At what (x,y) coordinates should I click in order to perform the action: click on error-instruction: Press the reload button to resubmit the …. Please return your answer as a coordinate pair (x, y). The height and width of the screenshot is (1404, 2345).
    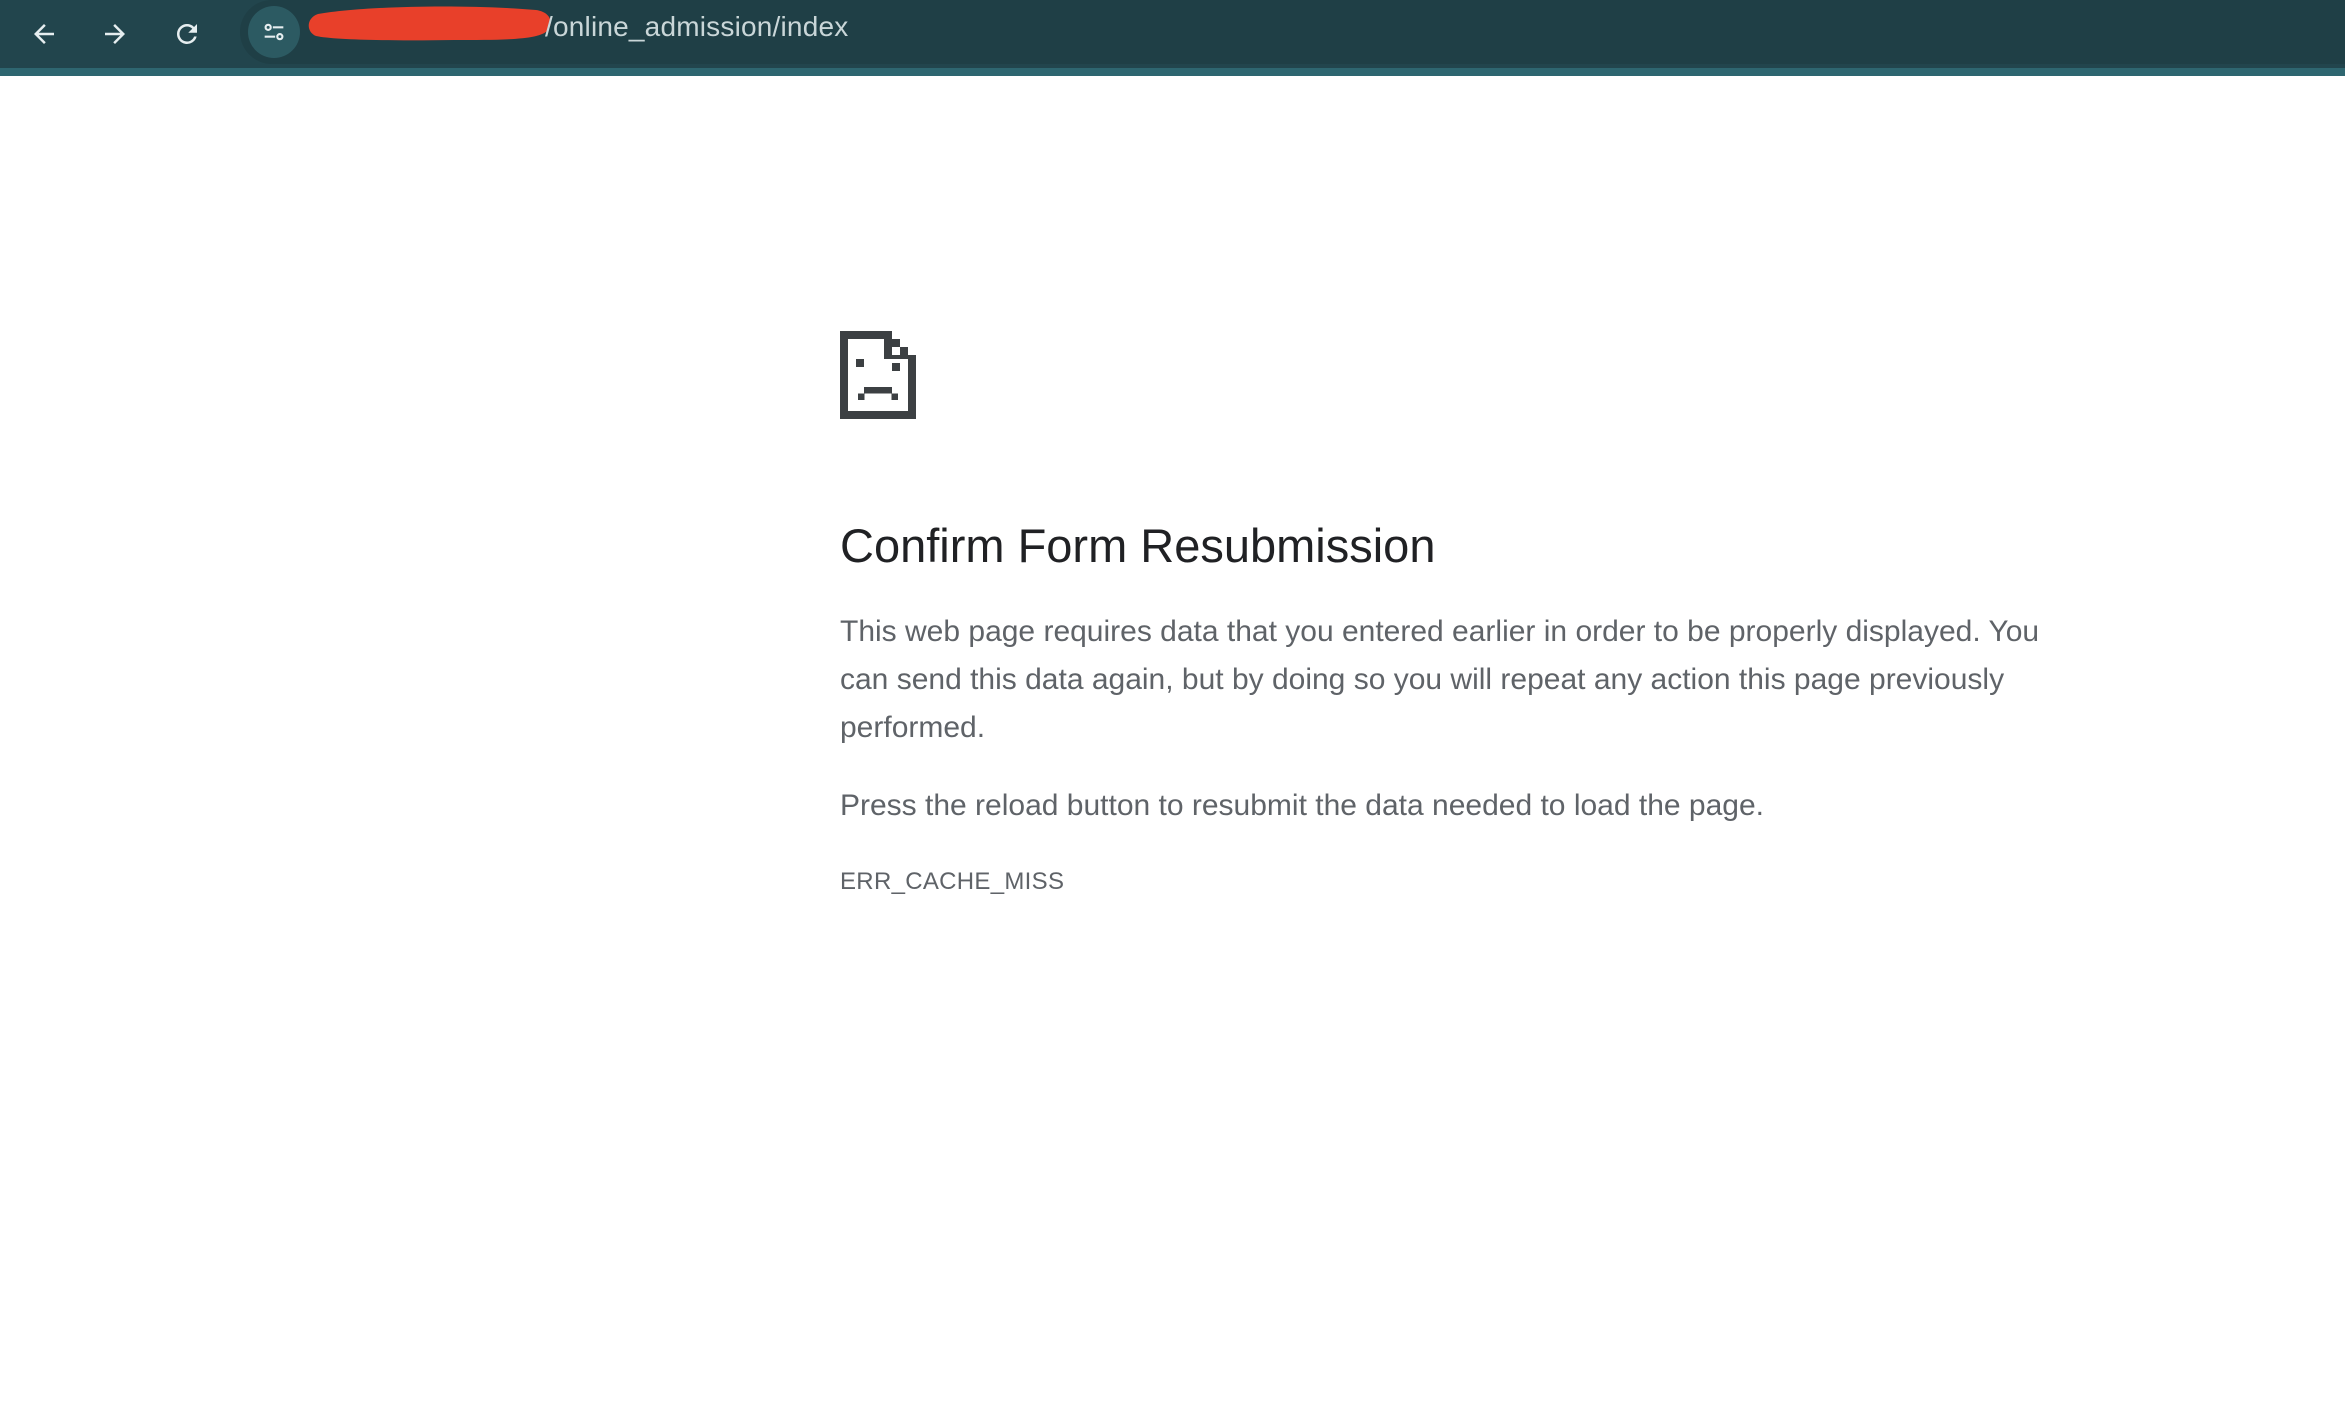
    Looking at the image, I should click on (1302, 806).